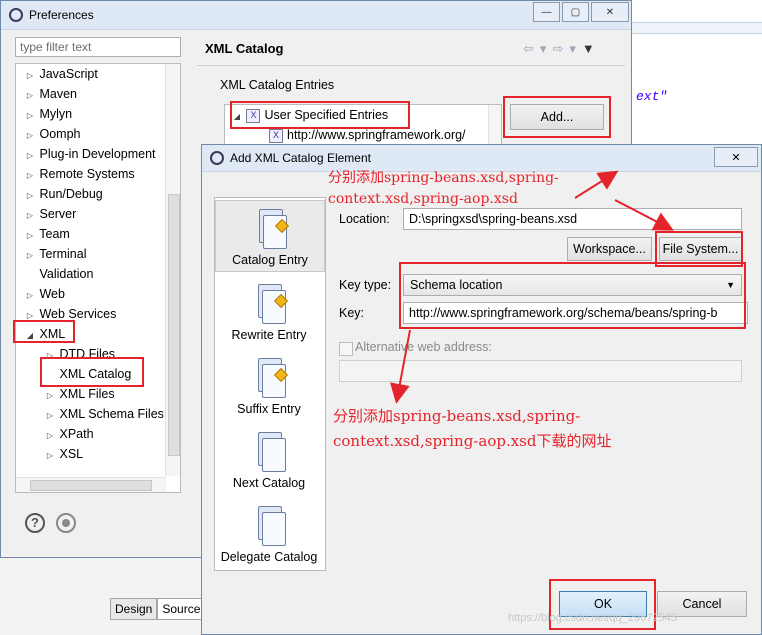 The height and width of the screenshot is (635, 762). I want to click on arrow-to-key, so click(400, 366).